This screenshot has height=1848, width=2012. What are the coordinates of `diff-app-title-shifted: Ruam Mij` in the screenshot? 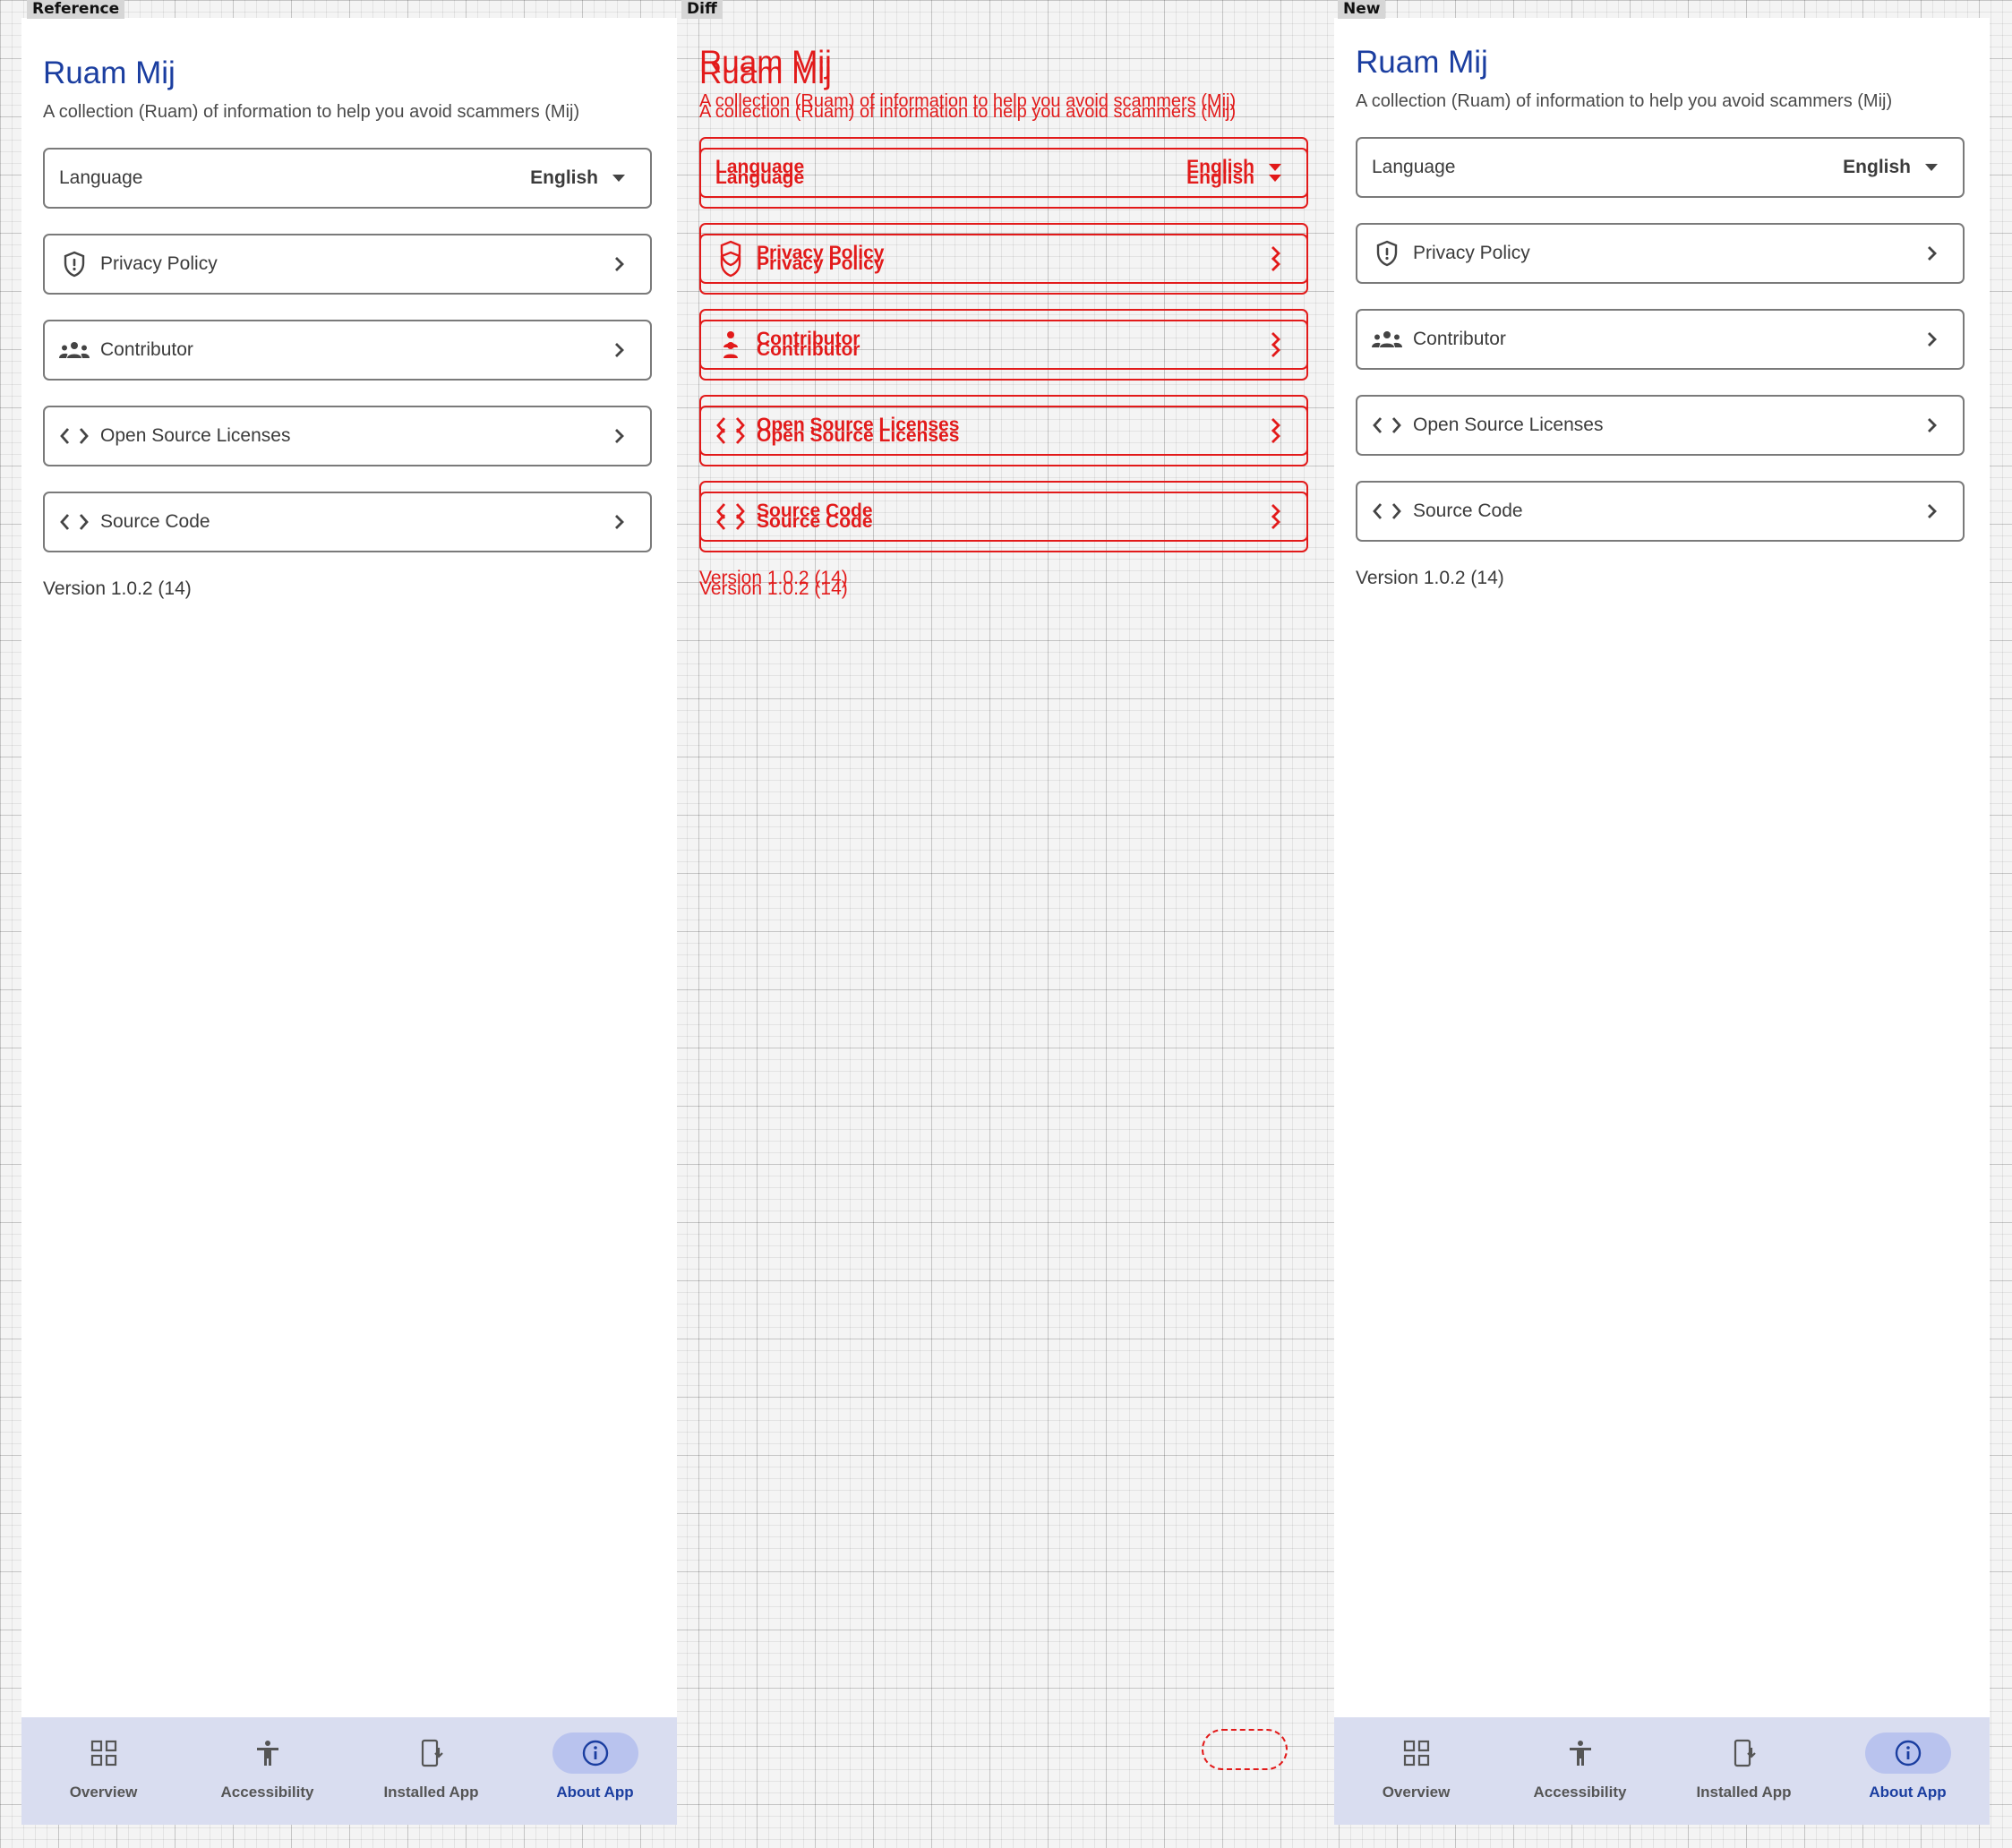 It's located at (765, 62).